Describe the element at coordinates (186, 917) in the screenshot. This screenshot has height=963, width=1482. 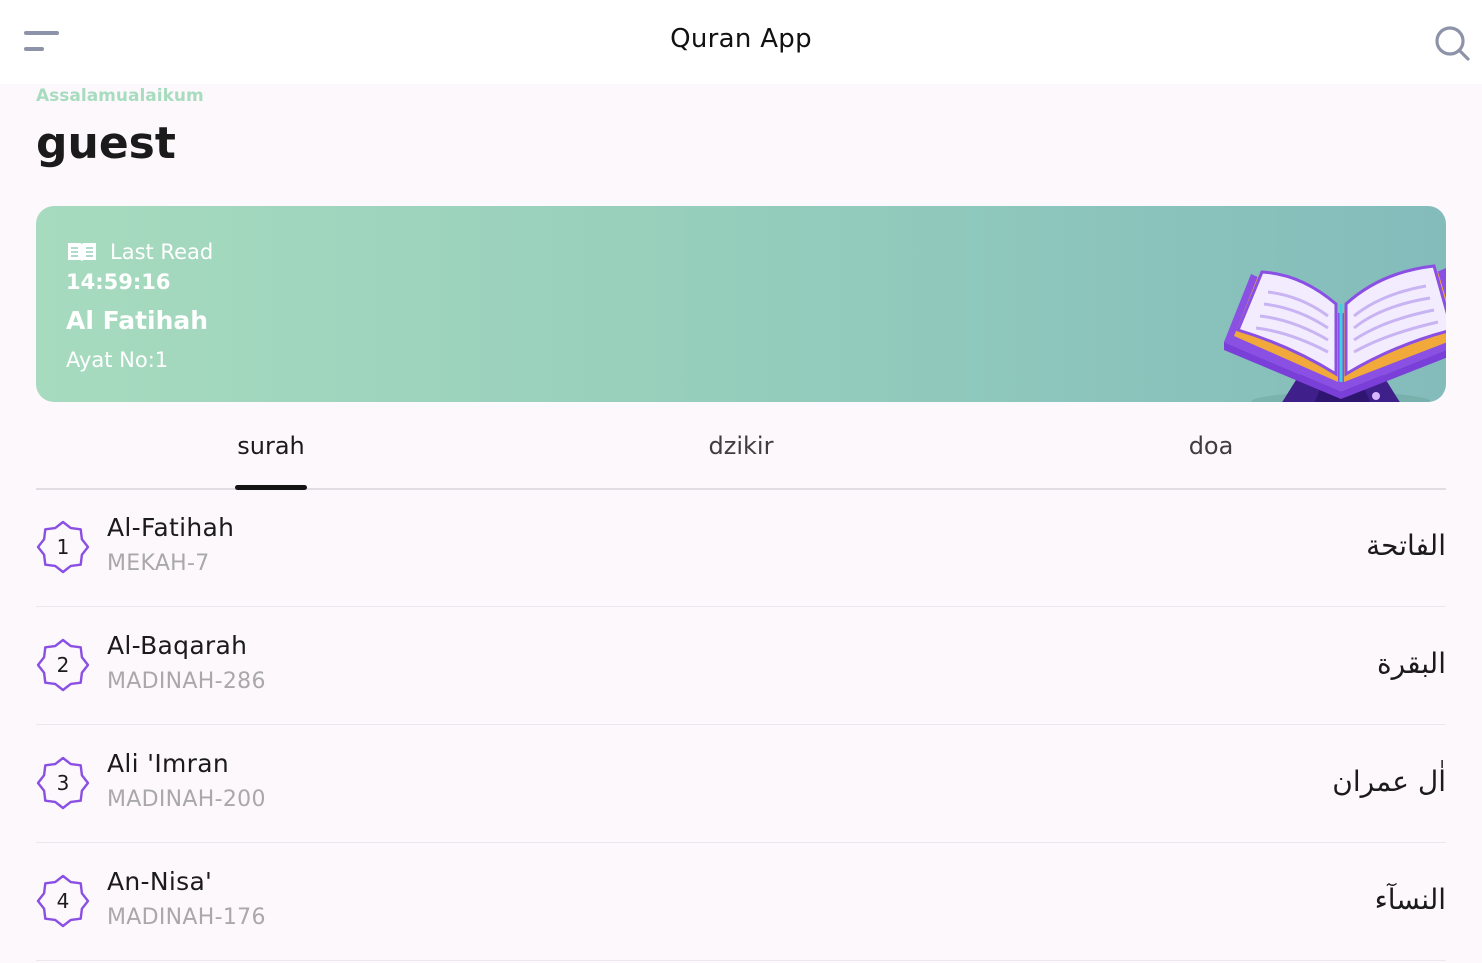
I see `surah-meta: MADINAH-176` at that location.